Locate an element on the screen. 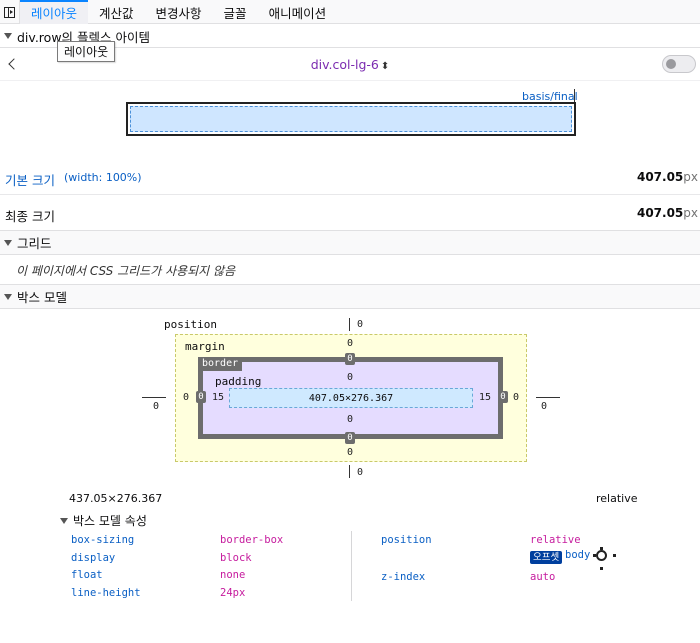 Image resolution: width=700 pixels, height=643 pixels. tooltip: 레이아웃 is located at coordinates (86, 51).